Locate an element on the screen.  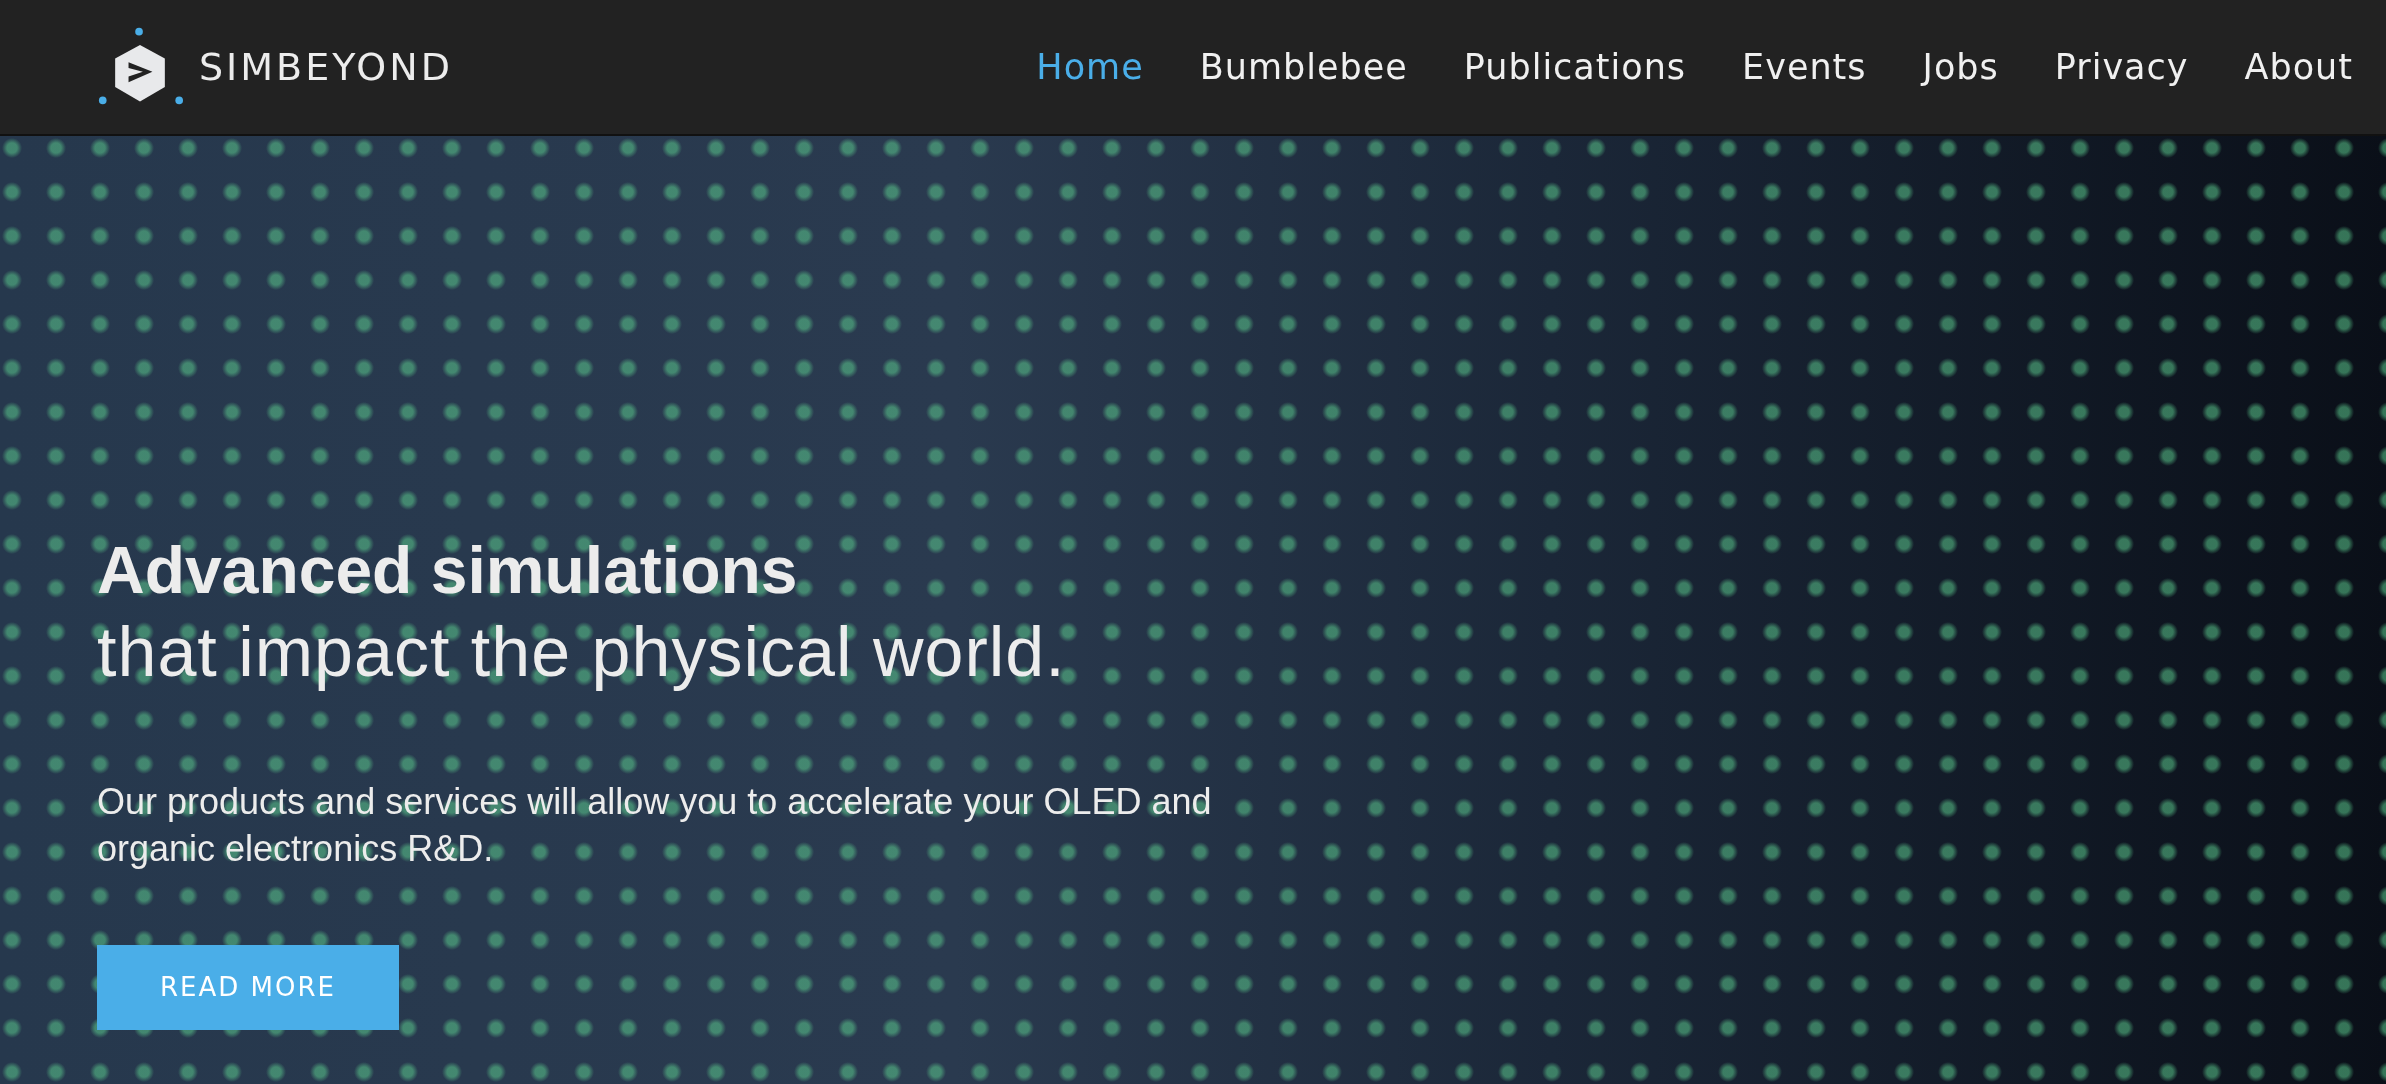
hero-title: Advanced simulations is located at coordinates (448, 570).